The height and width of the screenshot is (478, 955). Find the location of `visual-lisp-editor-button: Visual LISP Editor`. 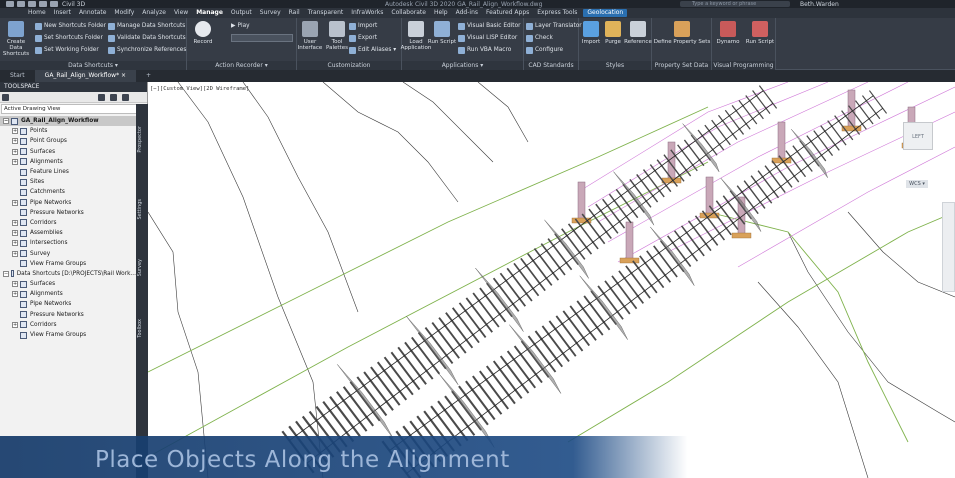

visual-lisp-editor-button: Visual LISP Editor is located at coordinates (487, 38).